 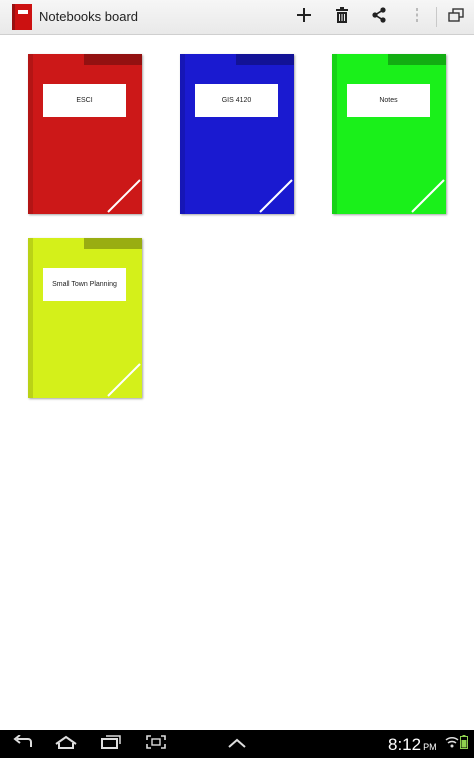 I want to click on notebook-label: ESCI, so click(x=84, y=100).